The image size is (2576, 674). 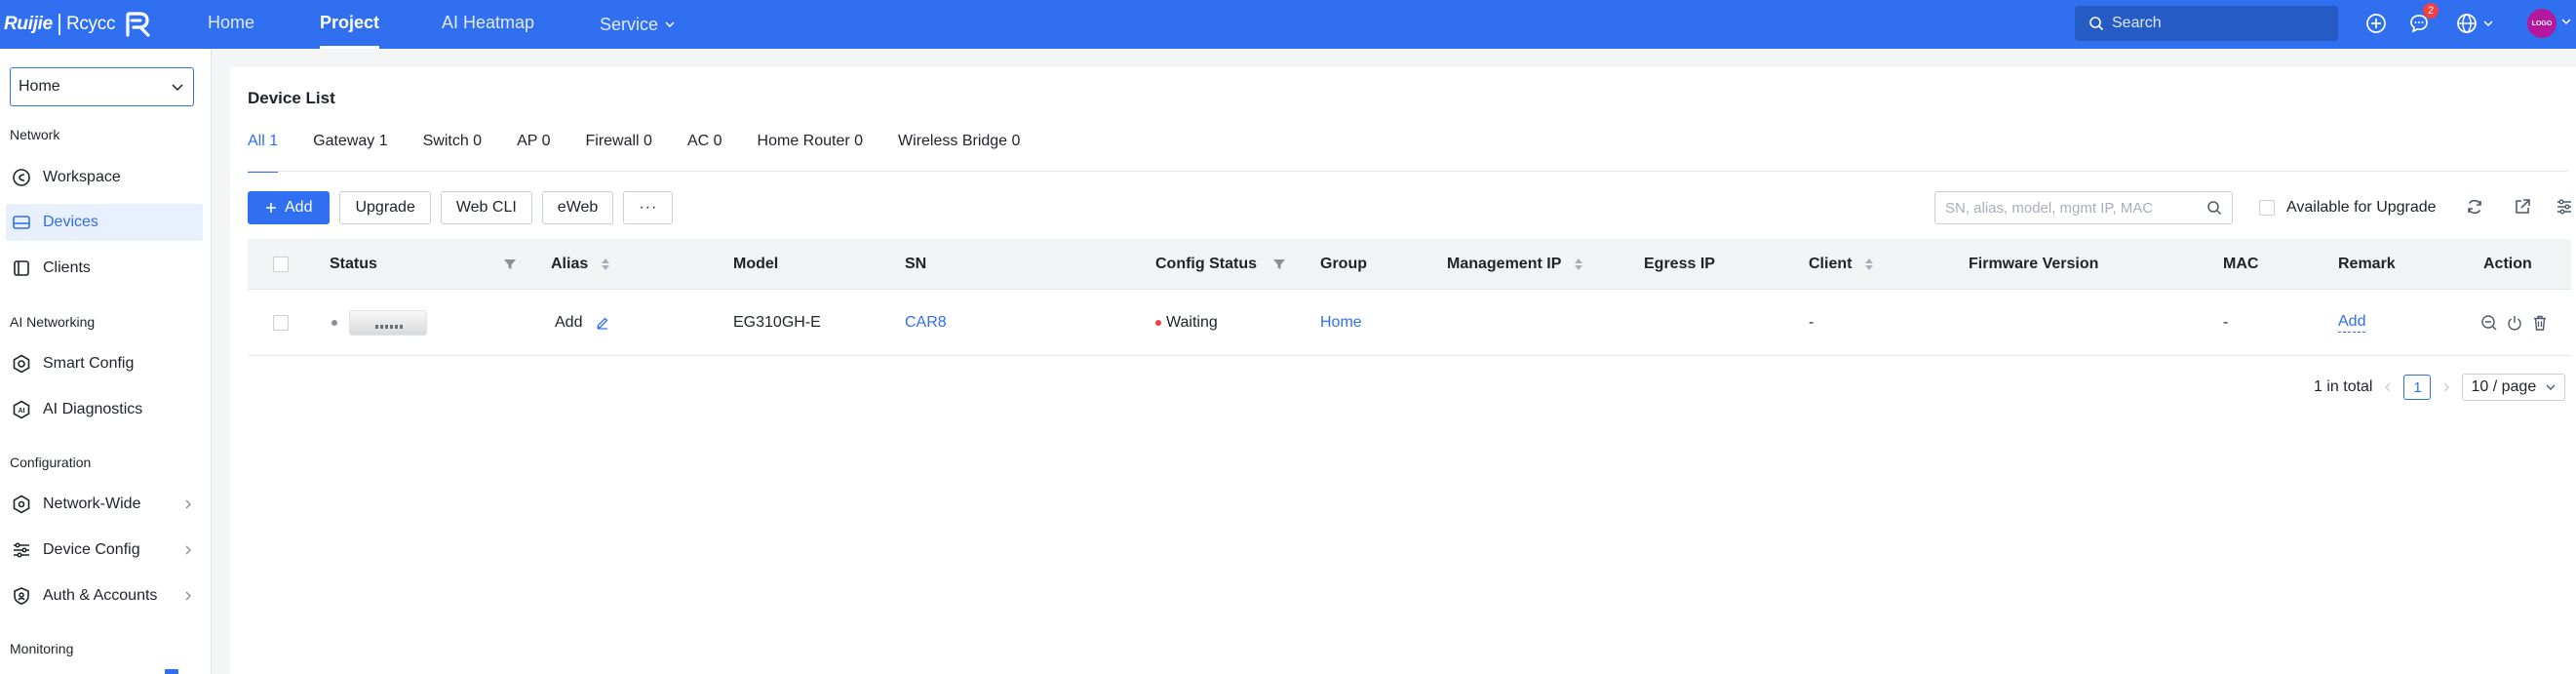 I want to click on sidebar-item-label: Device Config, so click(x=91, y=549).